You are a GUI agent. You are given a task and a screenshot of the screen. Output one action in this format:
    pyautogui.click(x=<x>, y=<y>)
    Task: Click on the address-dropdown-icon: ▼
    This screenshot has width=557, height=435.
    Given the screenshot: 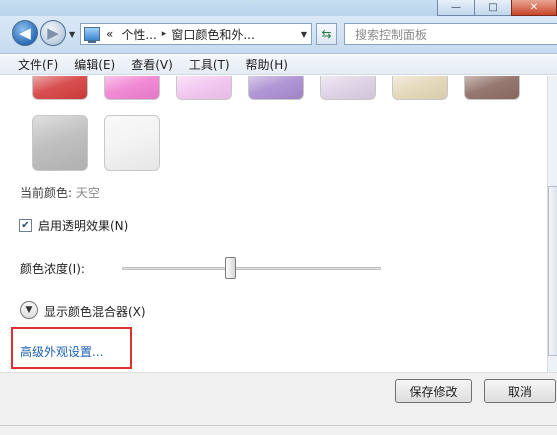 What is the action you would take?
    pyautogui.click(x=304, y=34)
    